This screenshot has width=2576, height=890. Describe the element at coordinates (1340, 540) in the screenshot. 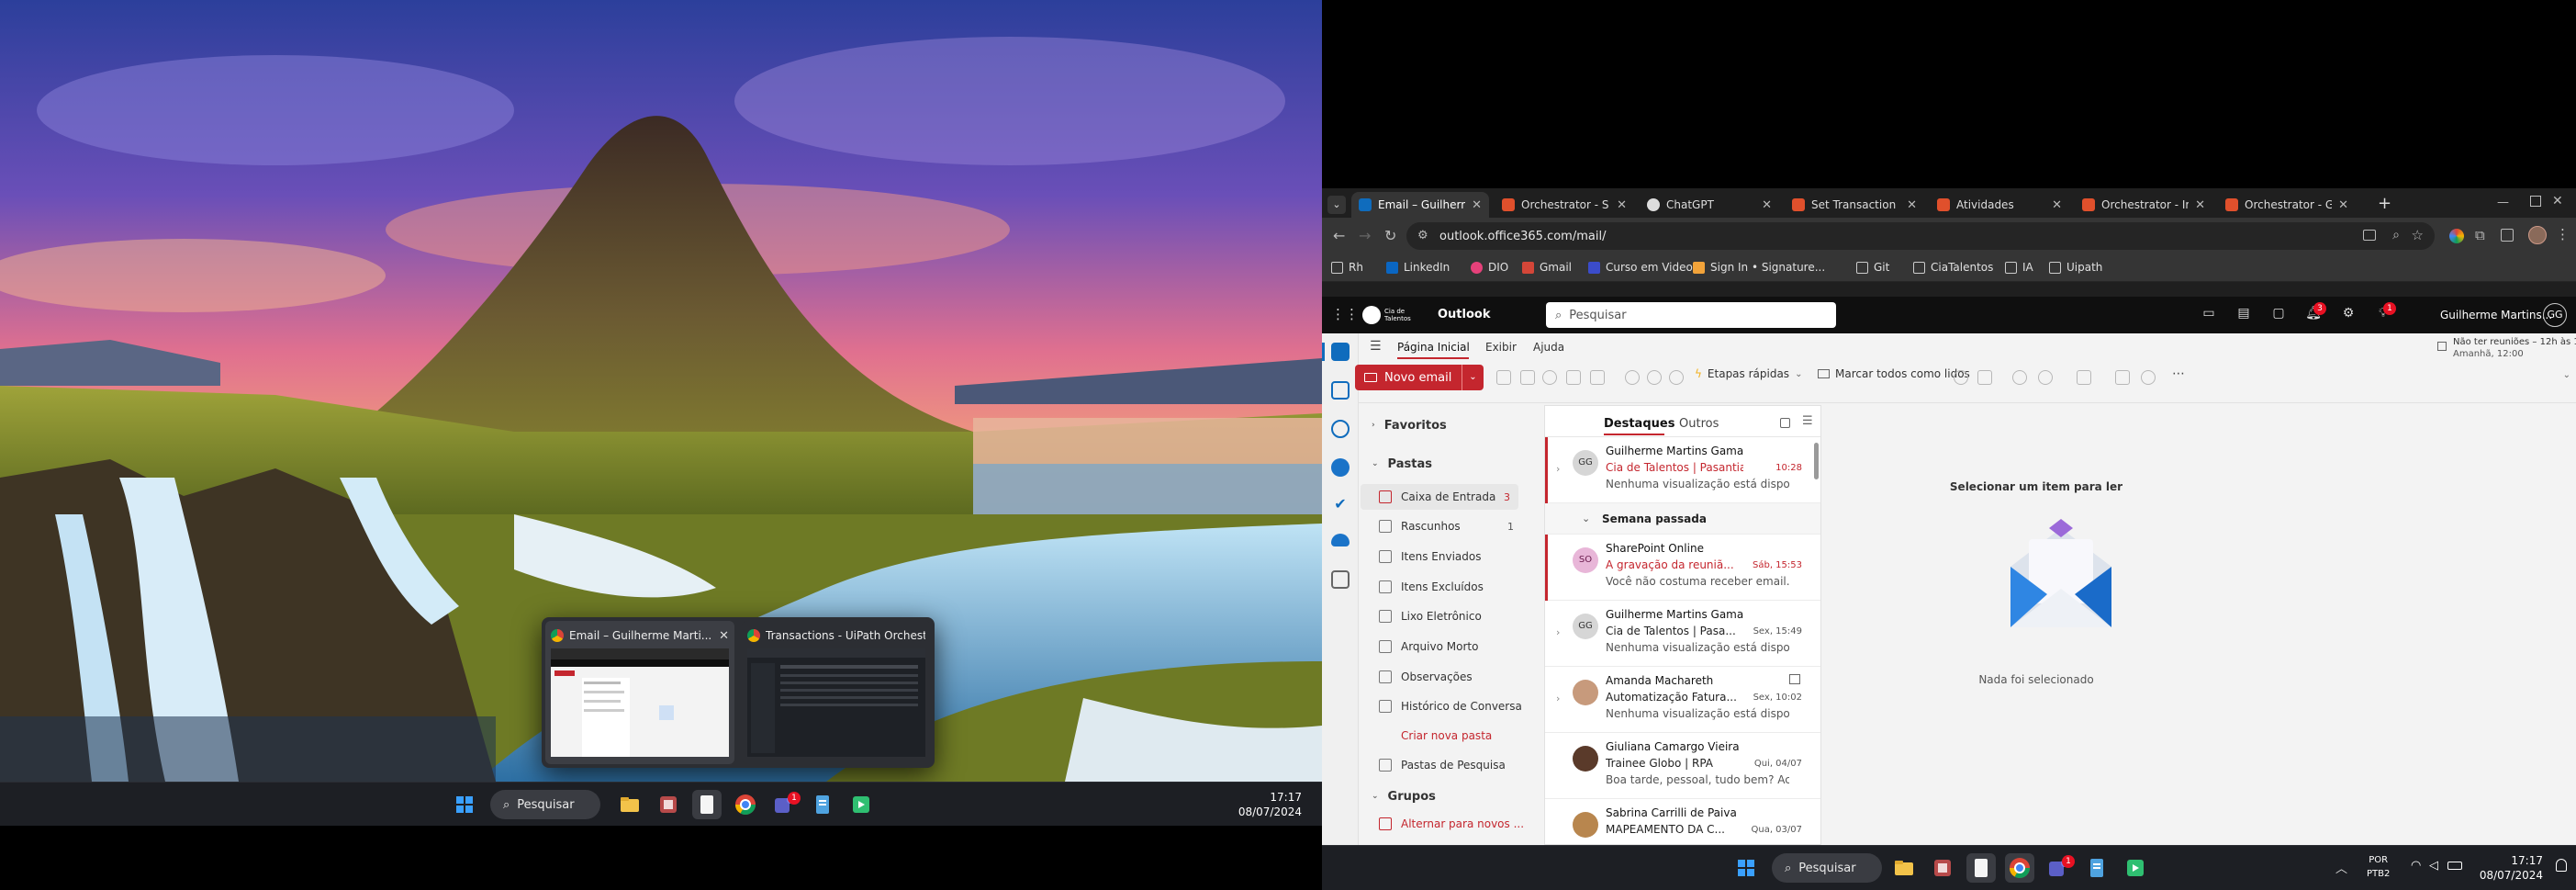

I see `onedrive-icon` at that location.